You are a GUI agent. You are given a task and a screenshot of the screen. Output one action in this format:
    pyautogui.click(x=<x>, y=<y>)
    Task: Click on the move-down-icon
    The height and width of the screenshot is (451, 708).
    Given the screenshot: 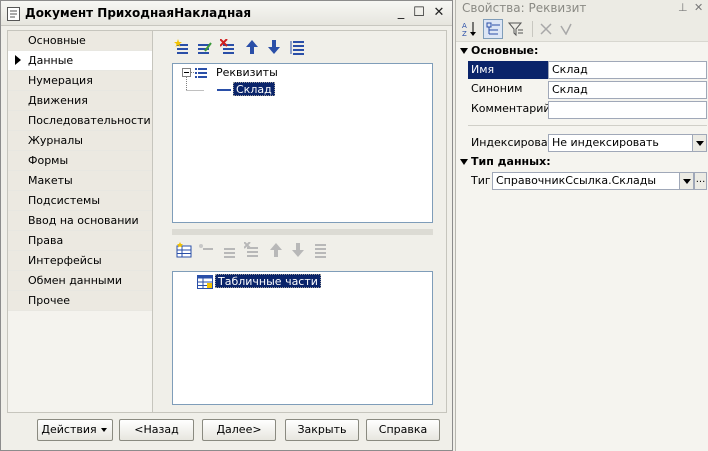 What is the action you would take?
    pyautogui.click(x=274, y=47)
    